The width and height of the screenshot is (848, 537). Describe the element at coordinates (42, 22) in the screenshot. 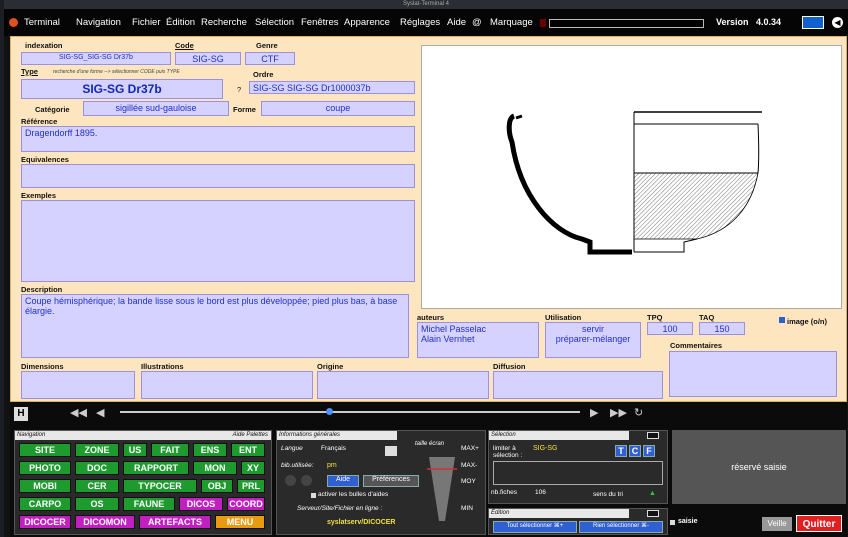

I see `menu-terminal: Terminal` at that location.